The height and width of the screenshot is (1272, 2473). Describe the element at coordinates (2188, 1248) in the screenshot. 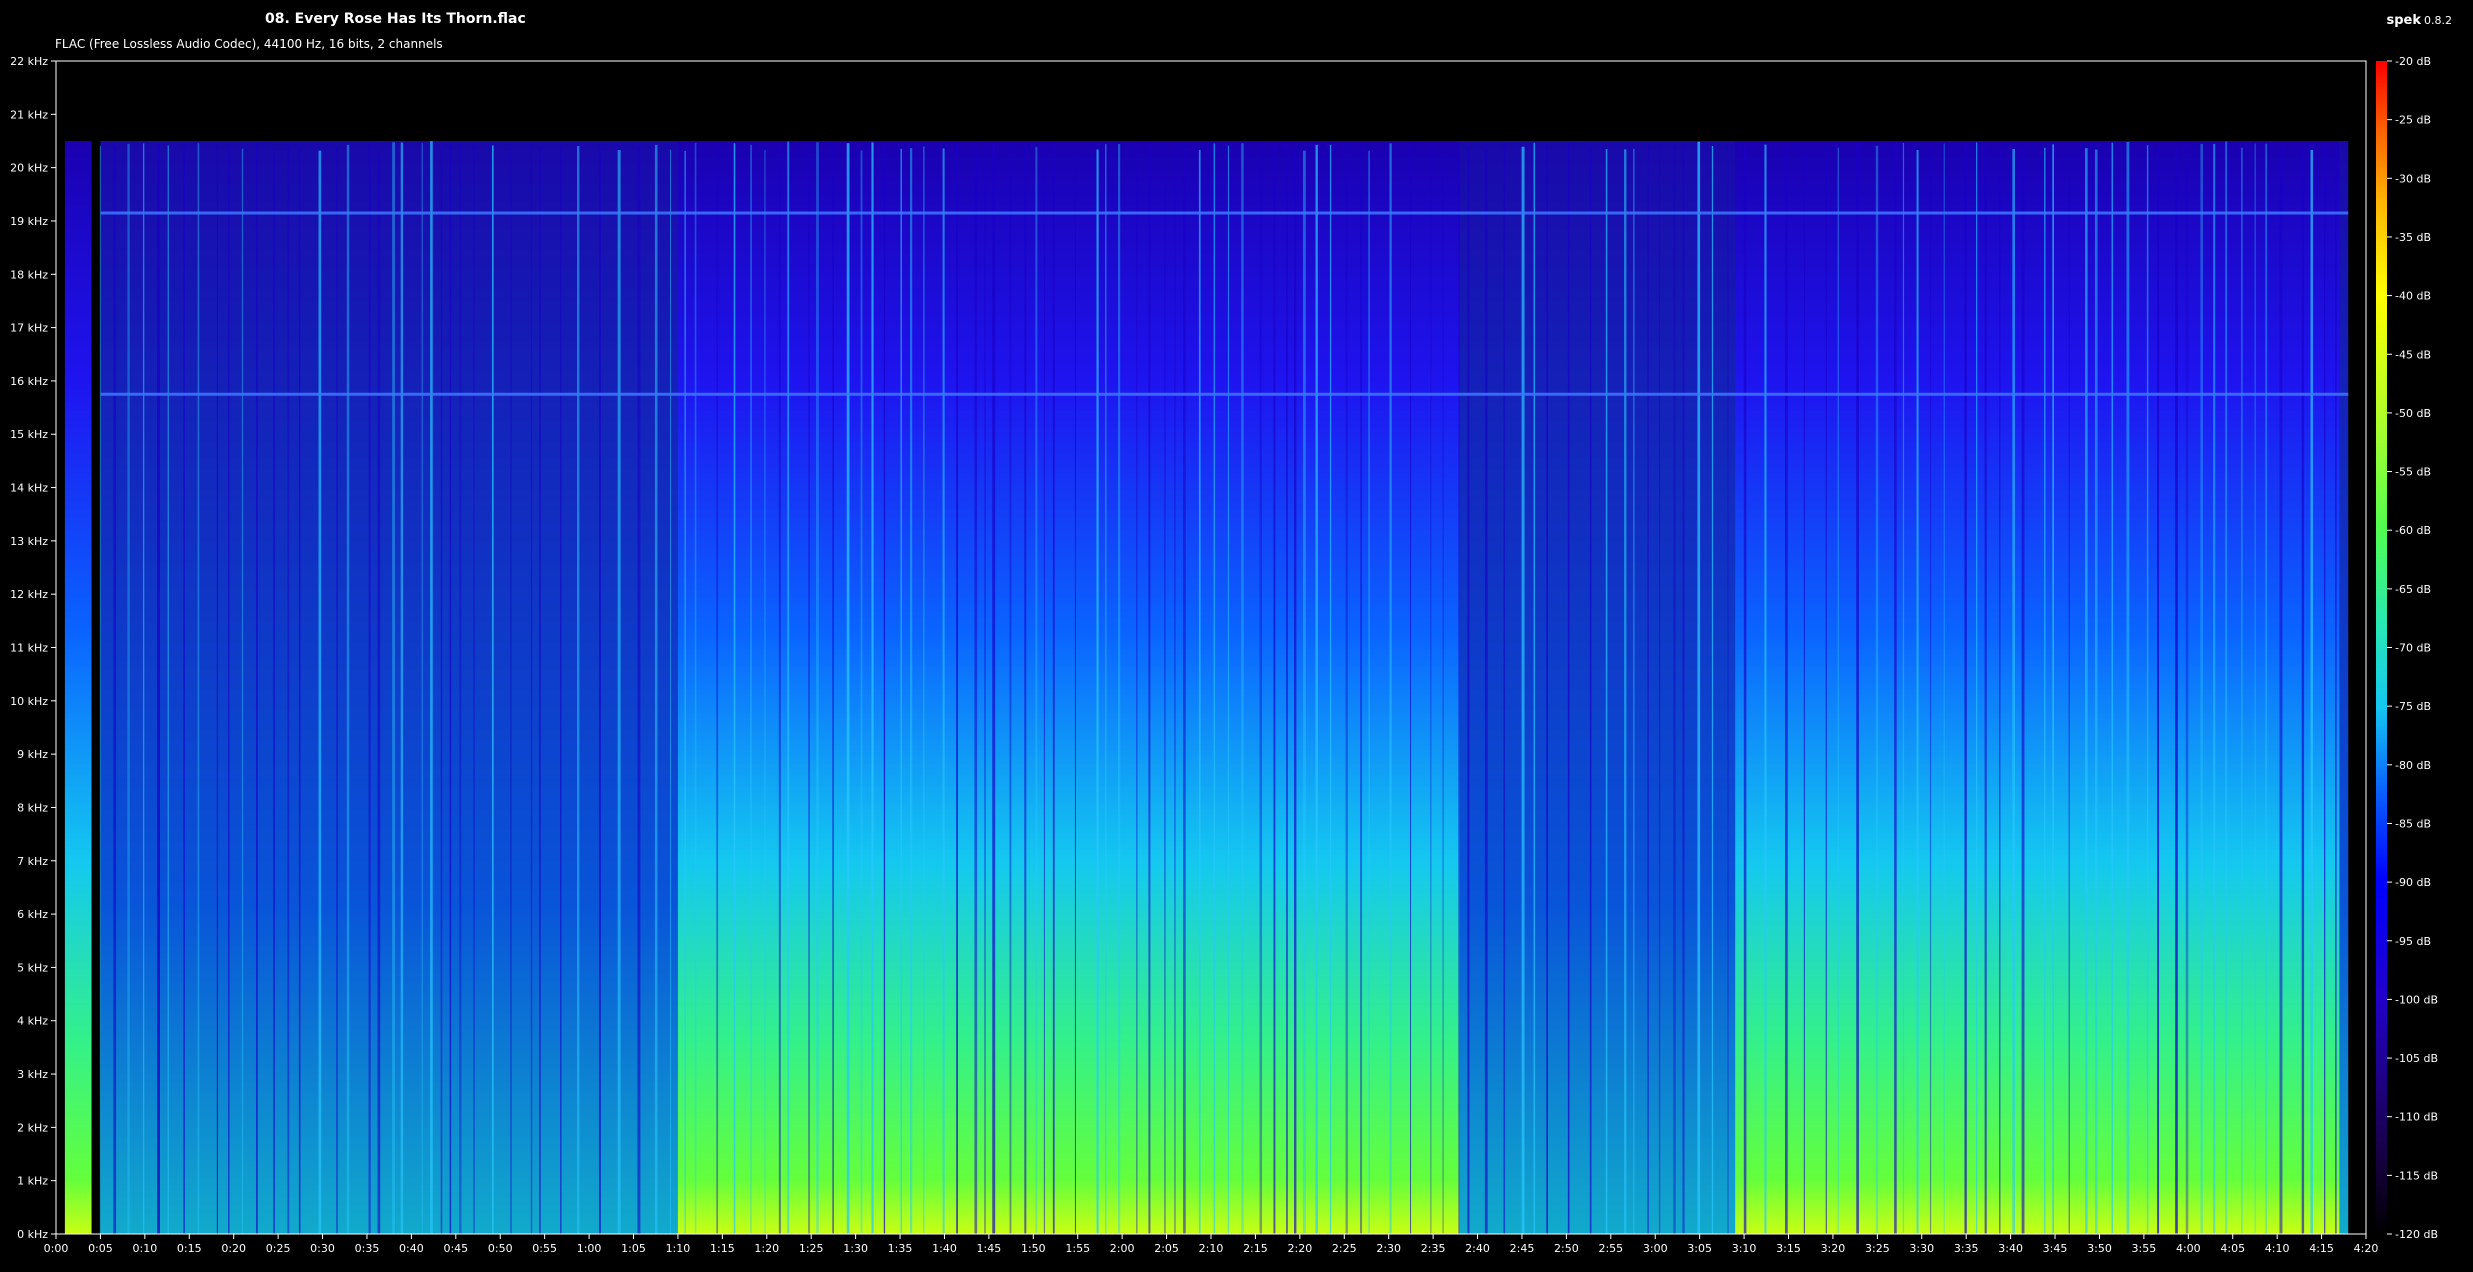

I see `x-tick-label: 4:00` at that location.